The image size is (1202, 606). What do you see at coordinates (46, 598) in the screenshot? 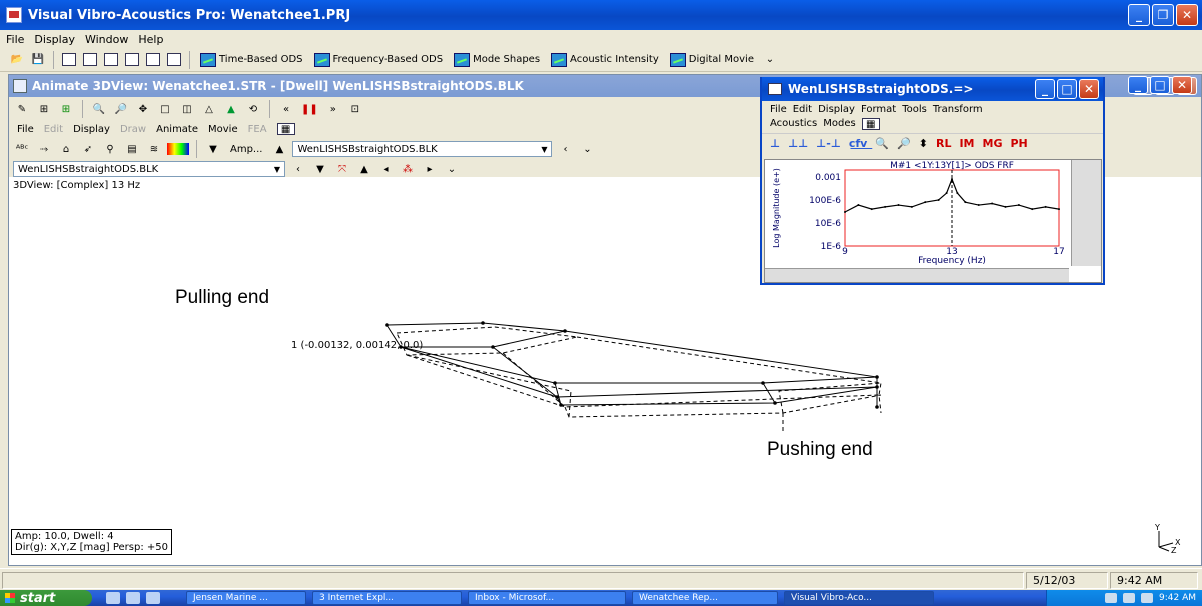
I see `start-button: start` at bounding box center [46, 598].